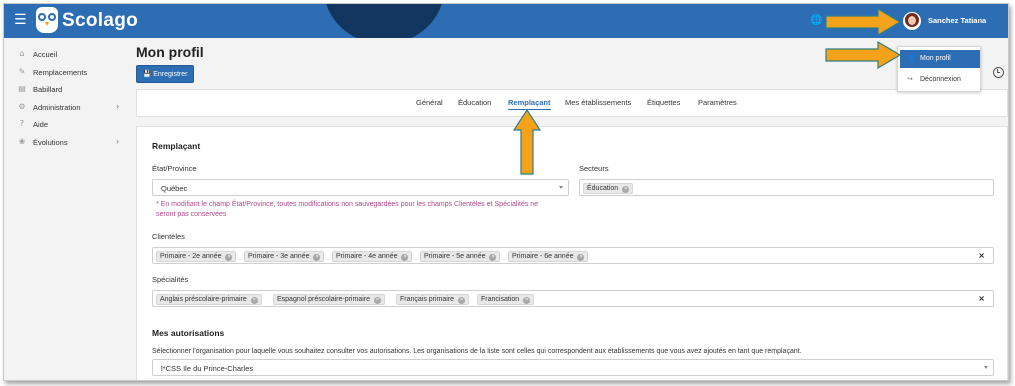 The image size is (1015, 386). I want to click on user-name: Sanchez Tatiana, so click(957, 20).